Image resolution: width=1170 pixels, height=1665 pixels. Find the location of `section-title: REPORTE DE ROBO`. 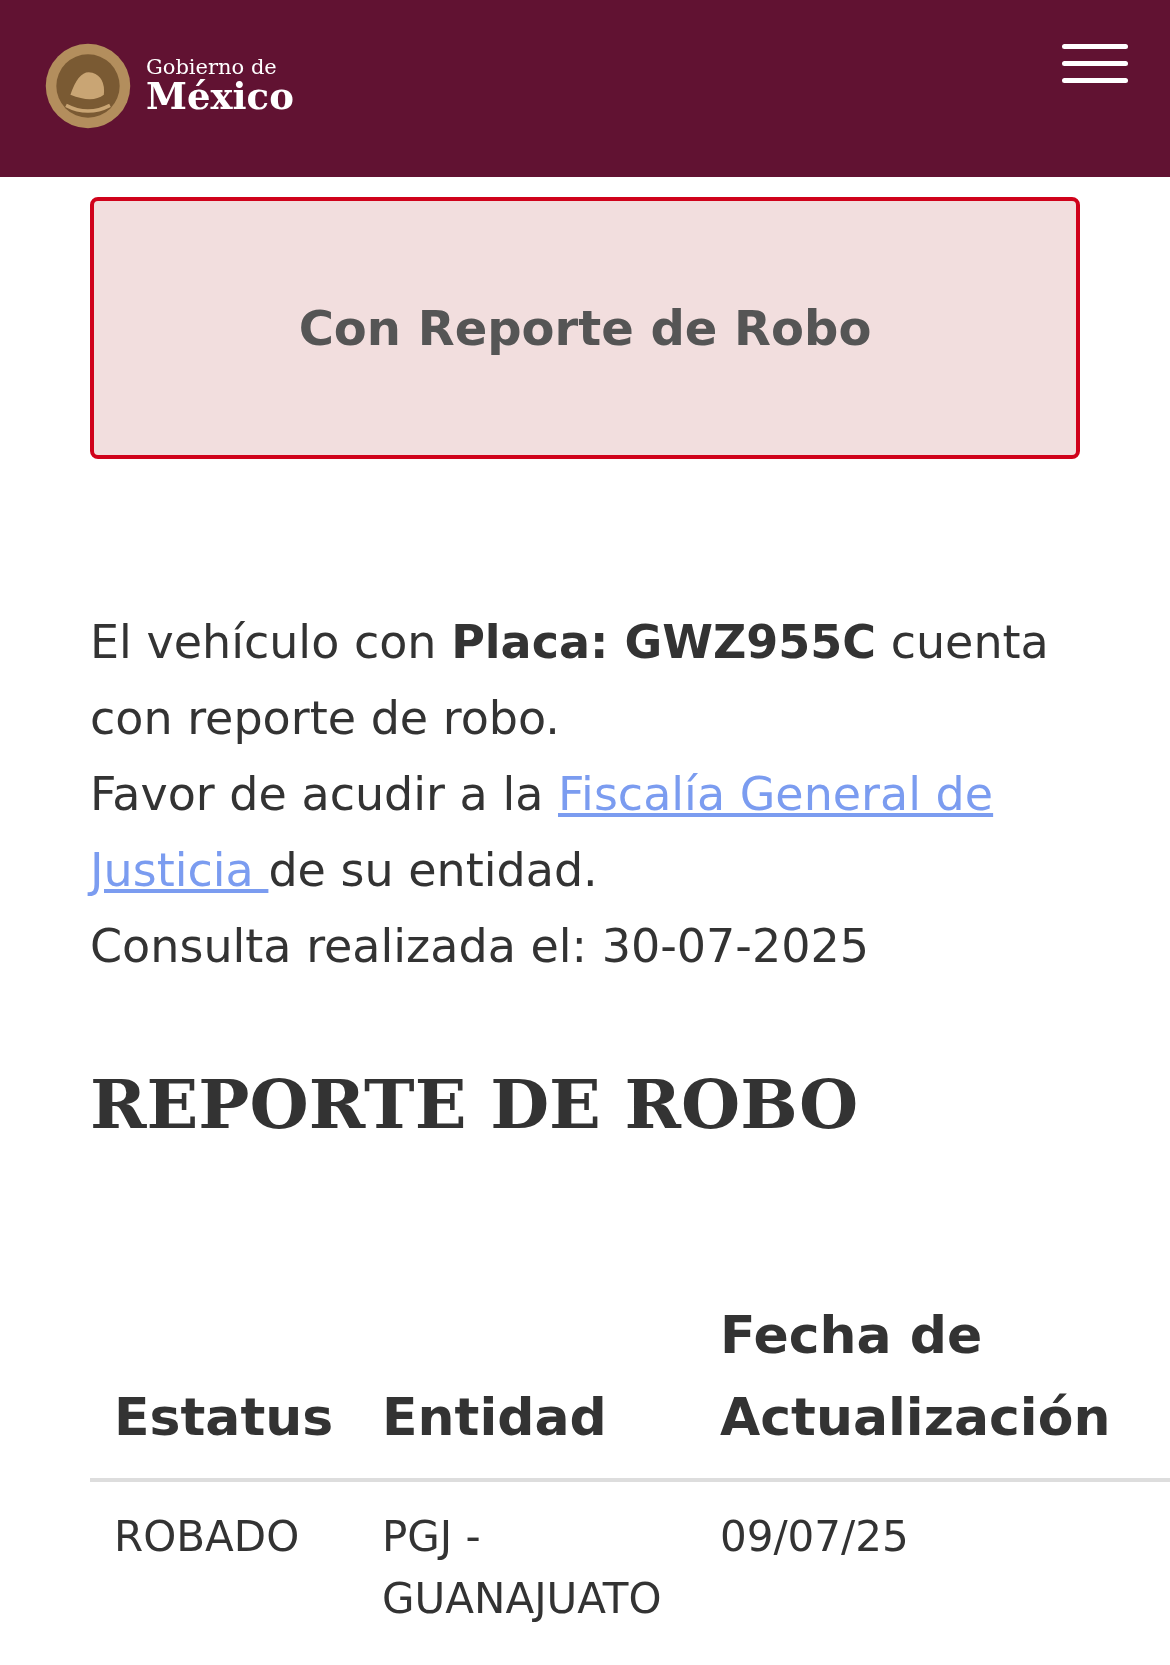

section-title: REPORTE DE ROBO is located at coordinates (475, 1104).